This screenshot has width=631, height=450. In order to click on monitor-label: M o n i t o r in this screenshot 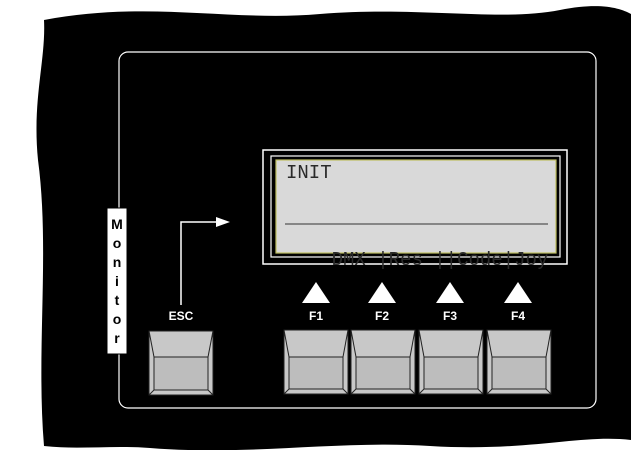, I will do `click(117, 283)`.